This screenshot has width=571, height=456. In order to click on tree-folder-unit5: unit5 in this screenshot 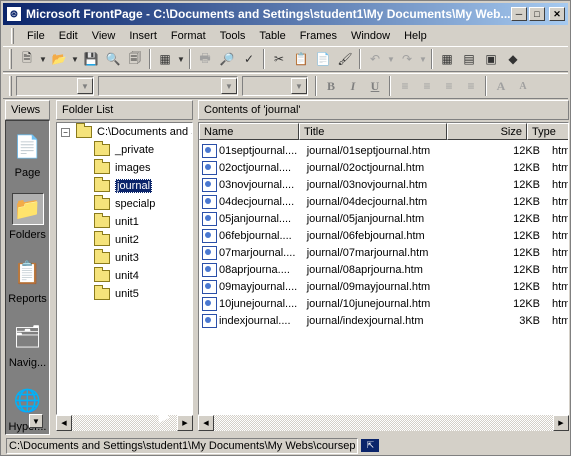, I will do `click(116, 294)`.